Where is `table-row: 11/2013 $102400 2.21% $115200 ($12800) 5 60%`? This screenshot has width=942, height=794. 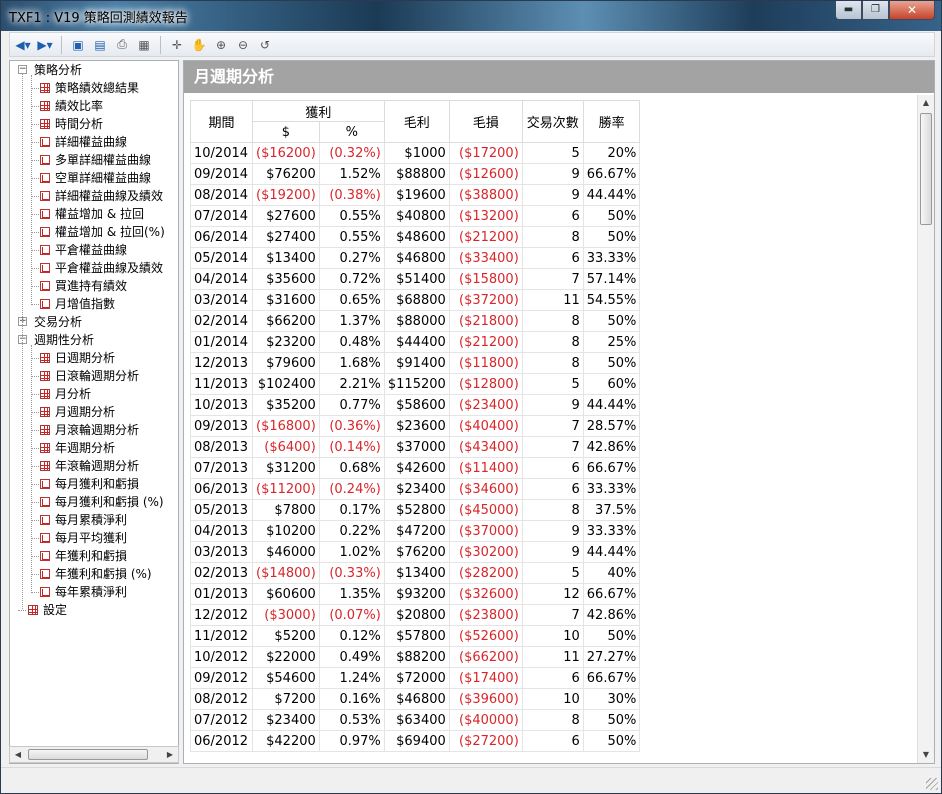
table-row: 11/2013 $102400 2.21% $115200 ($12800) 5 60% is located at coordinates (415, 384).